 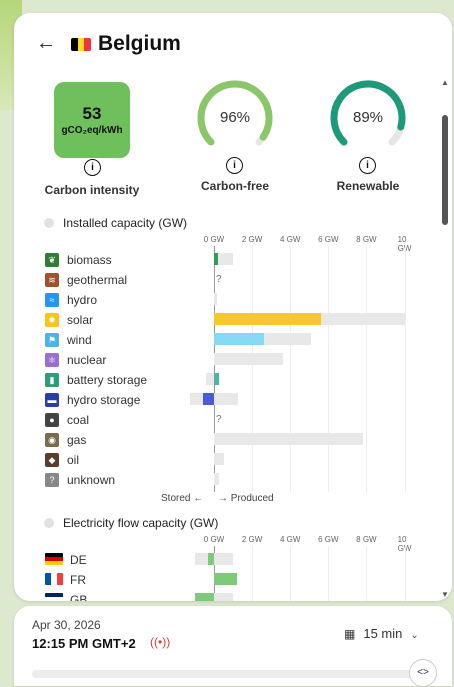 What do you see at coordinates (54, 597) in the screenshot?
I see `gb-flag-icon` at bounding box center [54, 597].